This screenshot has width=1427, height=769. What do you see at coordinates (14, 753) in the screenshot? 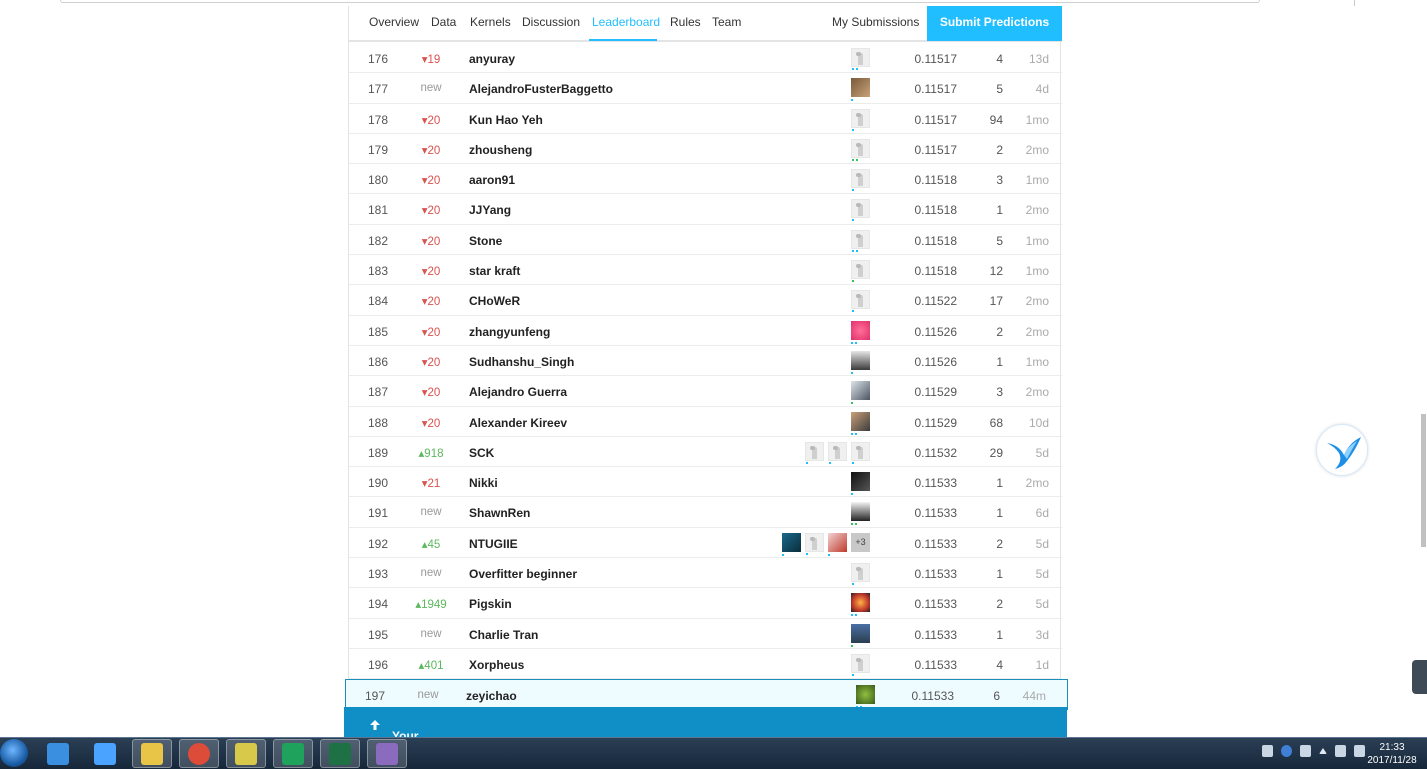
I see `start-button` at bounding box center [14, 753].